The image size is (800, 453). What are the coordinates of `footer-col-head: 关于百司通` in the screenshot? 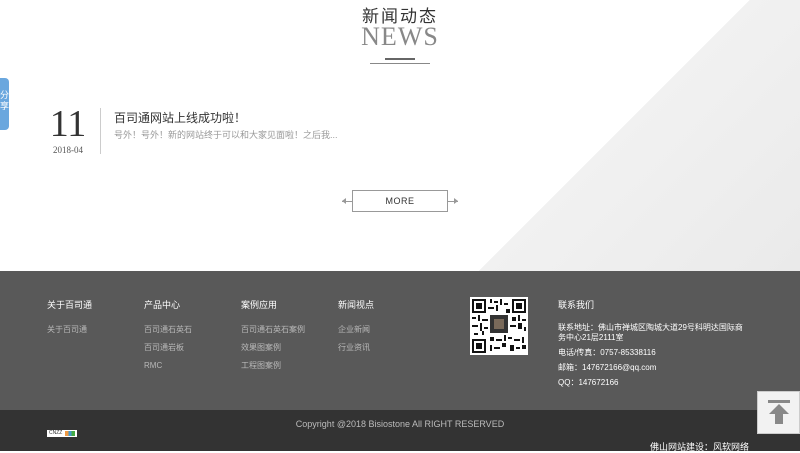 It's located at (69, 304).